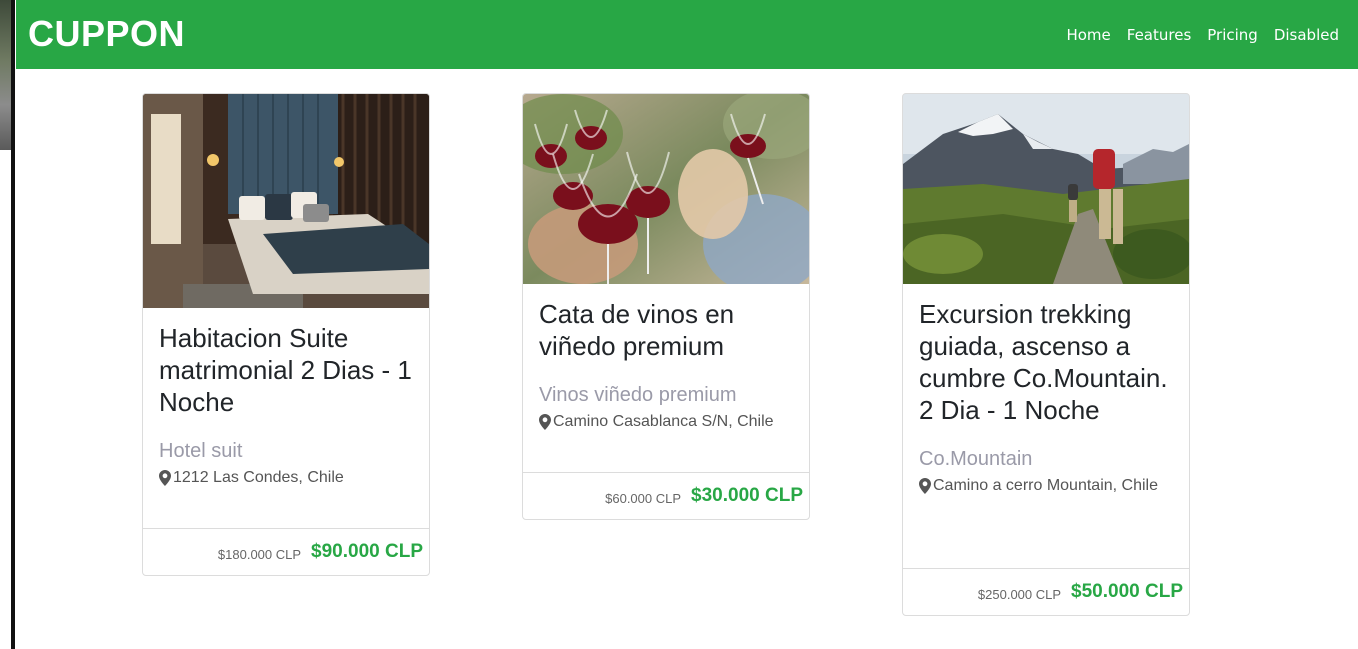 The width and height of the screenshot is (1358, 649). I want to click on card-image-hotel-room, so click(286, 201).